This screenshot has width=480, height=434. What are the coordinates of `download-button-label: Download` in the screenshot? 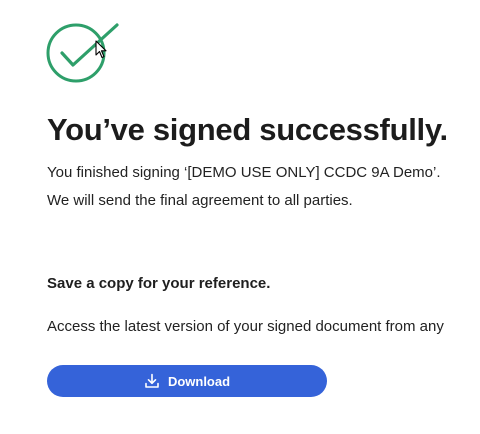 It's located at (199, 381).